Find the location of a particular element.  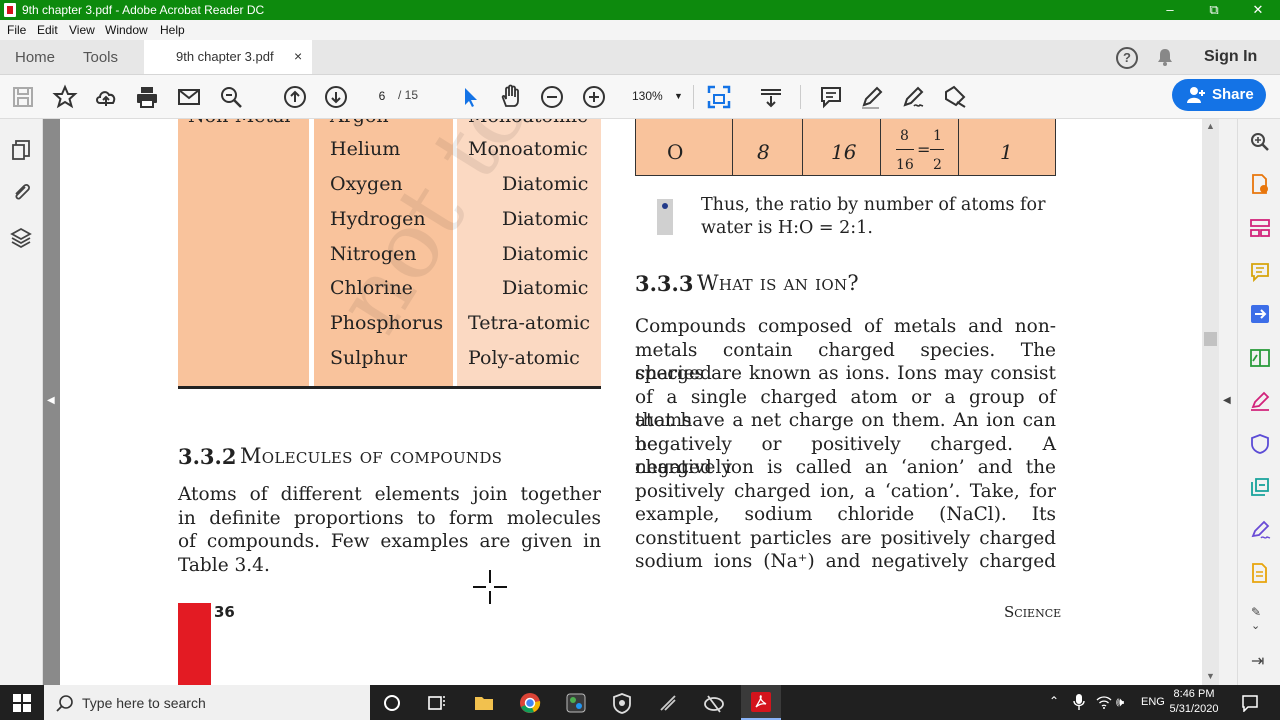

menu-file: File is located at coordinates (16, 30).